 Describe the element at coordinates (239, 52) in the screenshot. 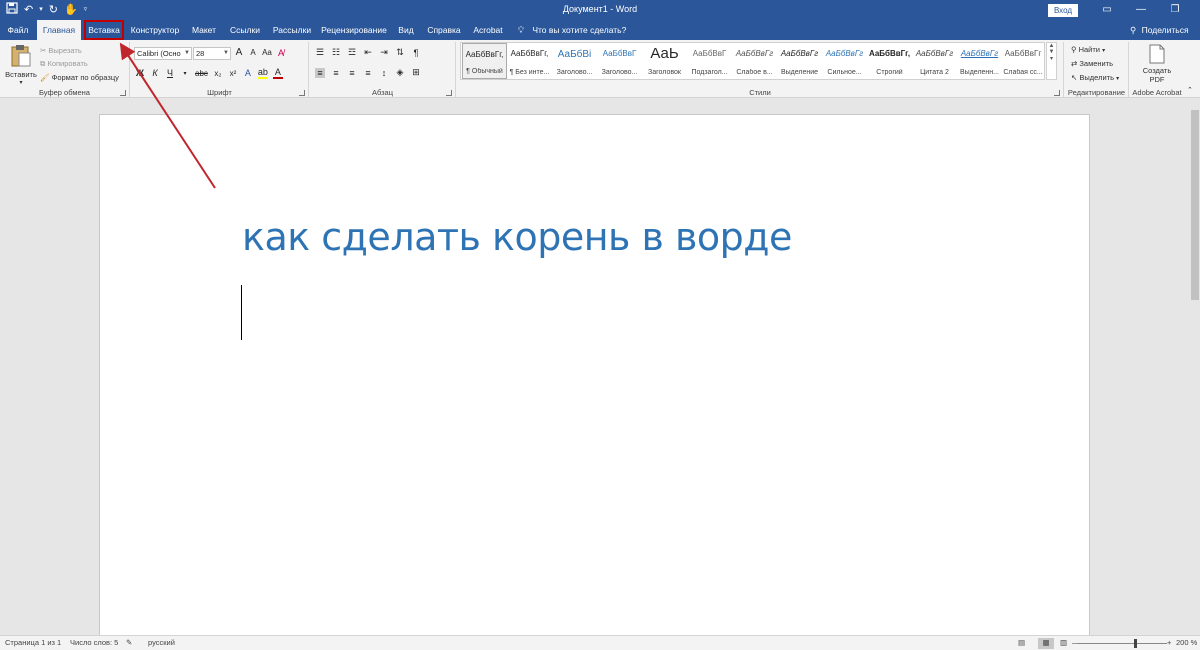

I see `grow-font-button: A` at that location.